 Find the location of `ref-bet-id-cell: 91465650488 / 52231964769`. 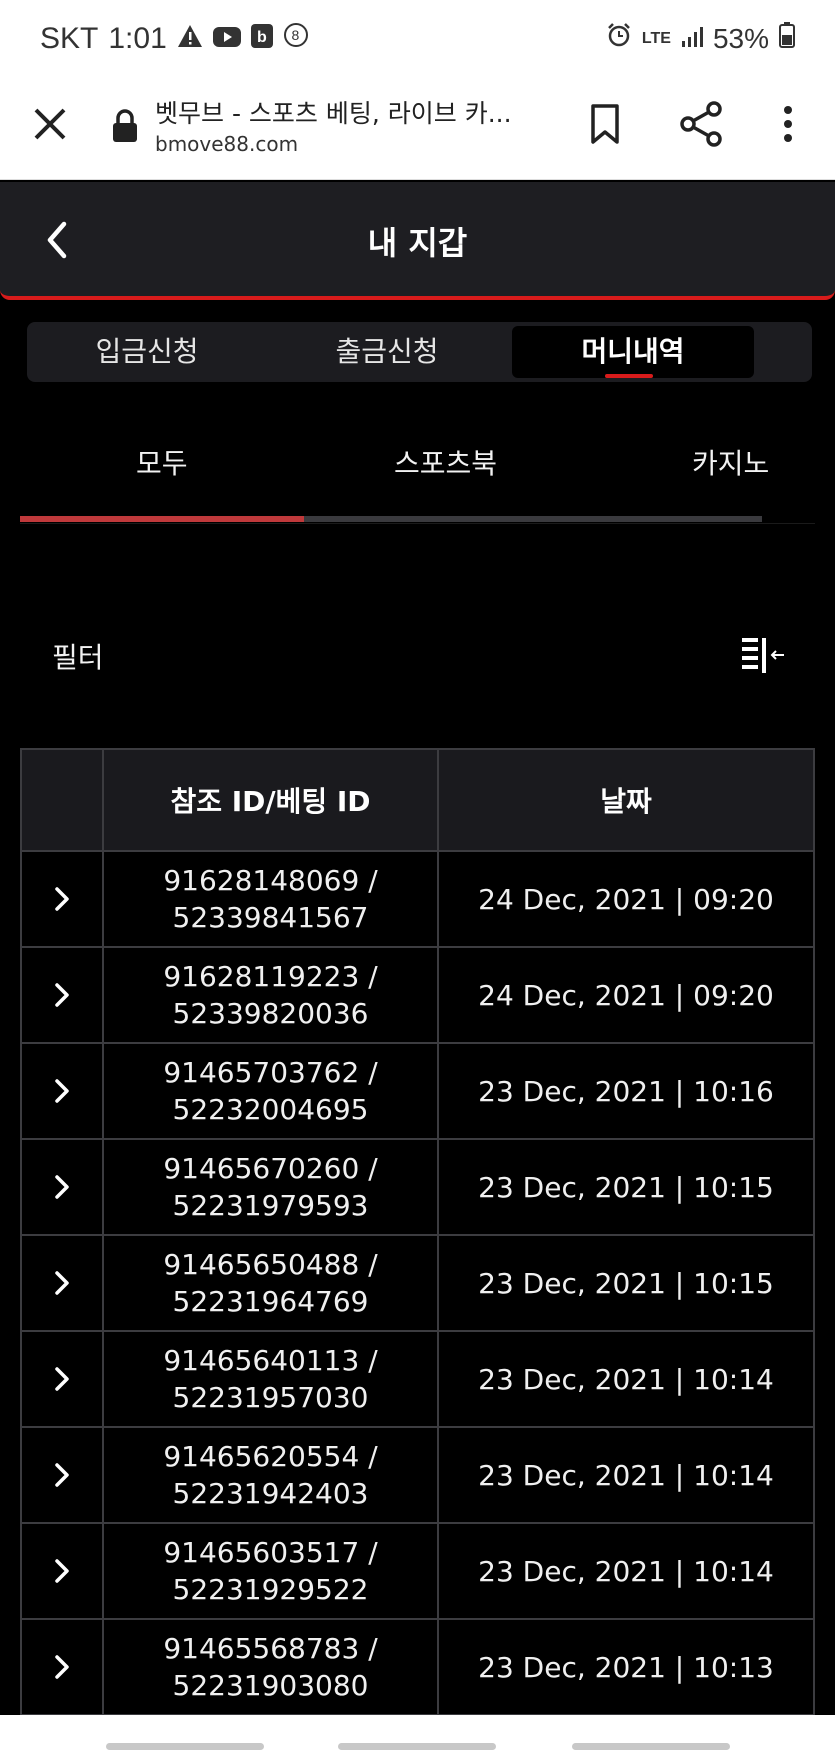

ref-bet-id-cell: 91465650488 / 52231964769 is located at coordinates (270, 1283).